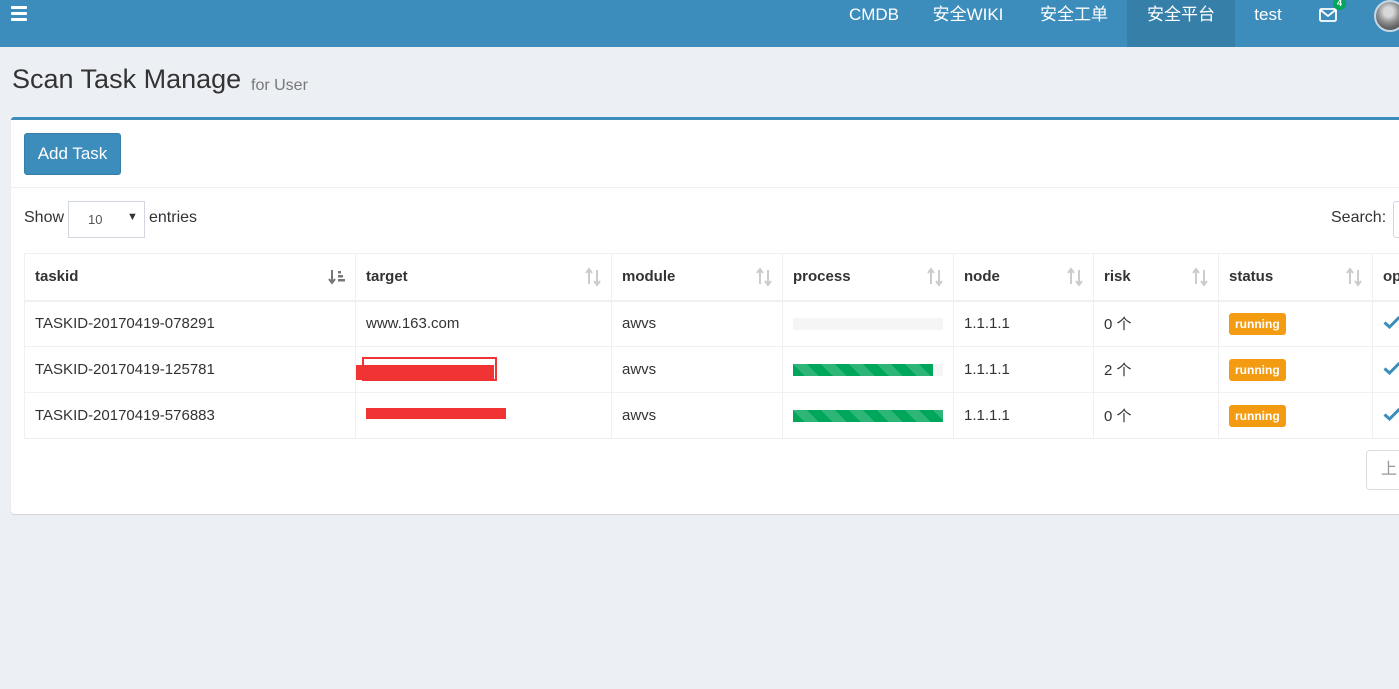 The height and width of the screenshot is (689, 1399). What do you see at coordinates (190, 415) in the screenshot?
I see `cell-taskid: TASKID-20170419-576883` at bounding box center [190, 415].